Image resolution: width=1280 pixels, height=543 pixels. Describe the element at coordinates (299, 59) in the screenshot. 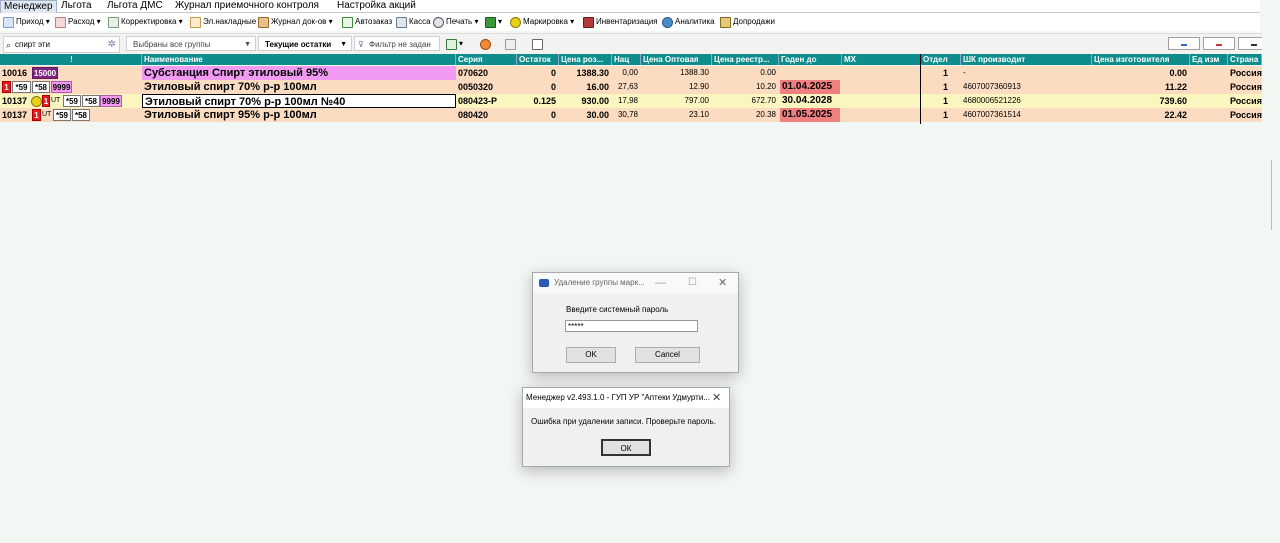

I see `col-header-name: Наименование` at that location.